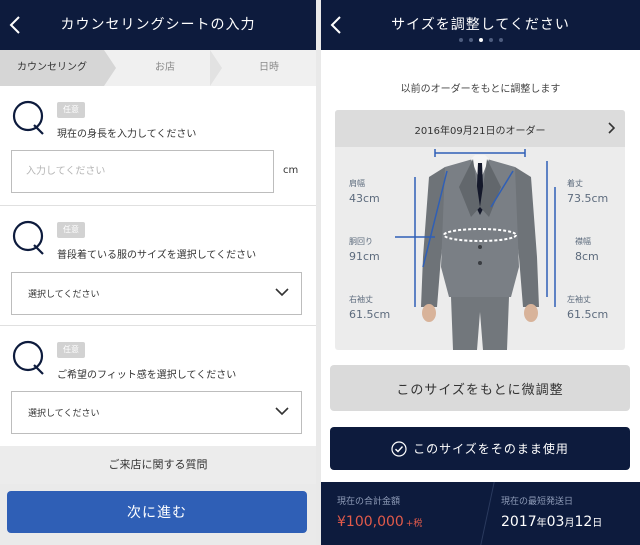  I want to click on height-input, so click(142, 171).